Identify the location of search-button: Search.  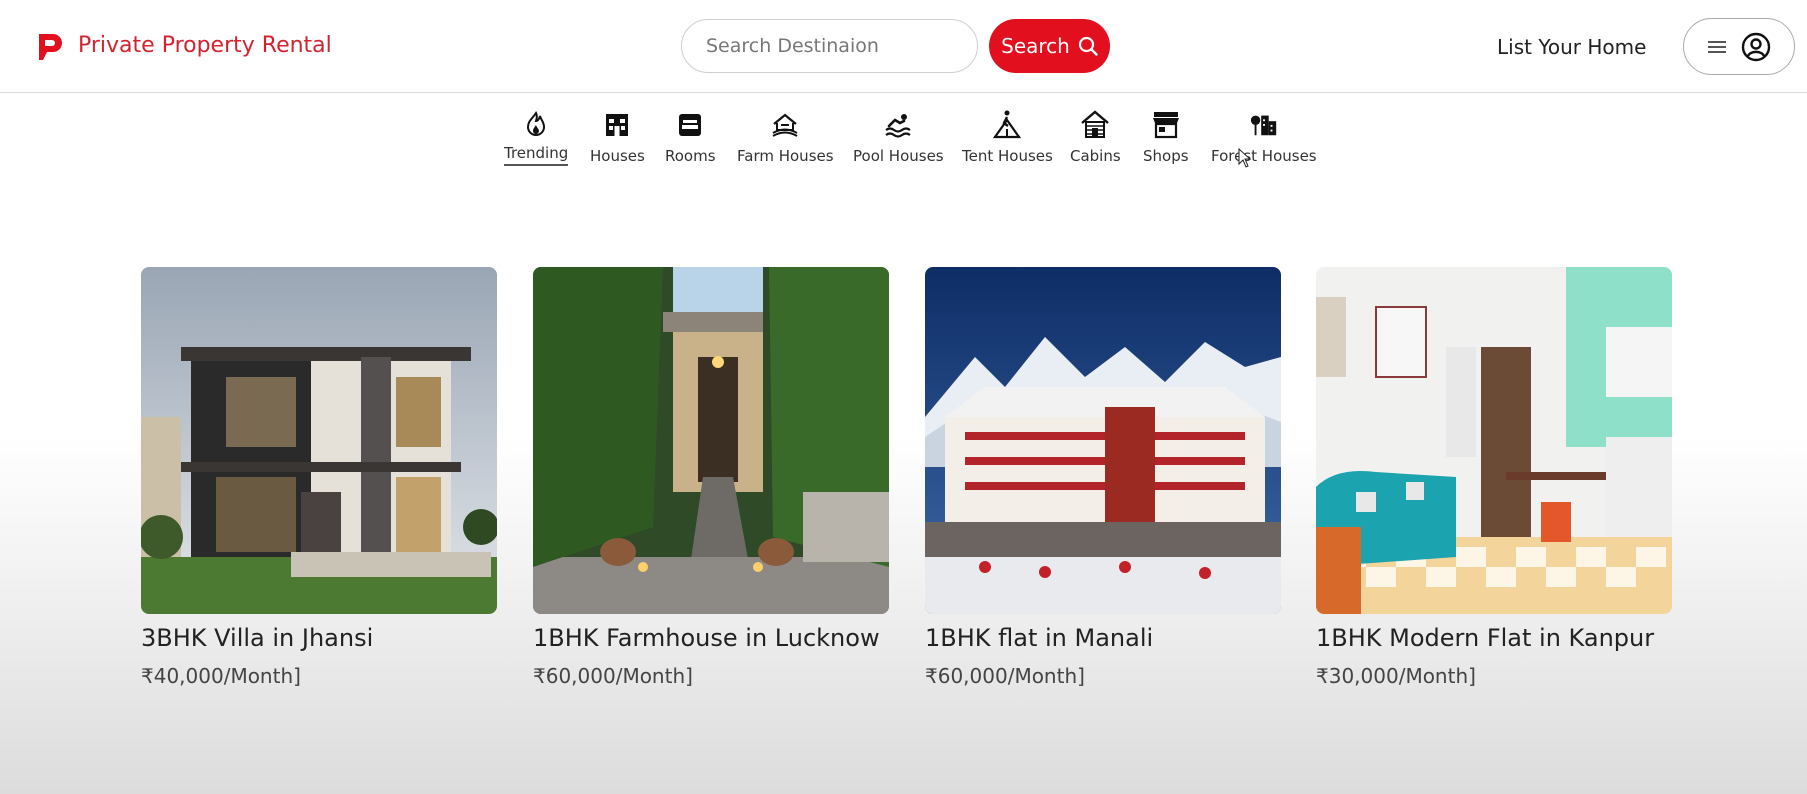
(1049, 46).